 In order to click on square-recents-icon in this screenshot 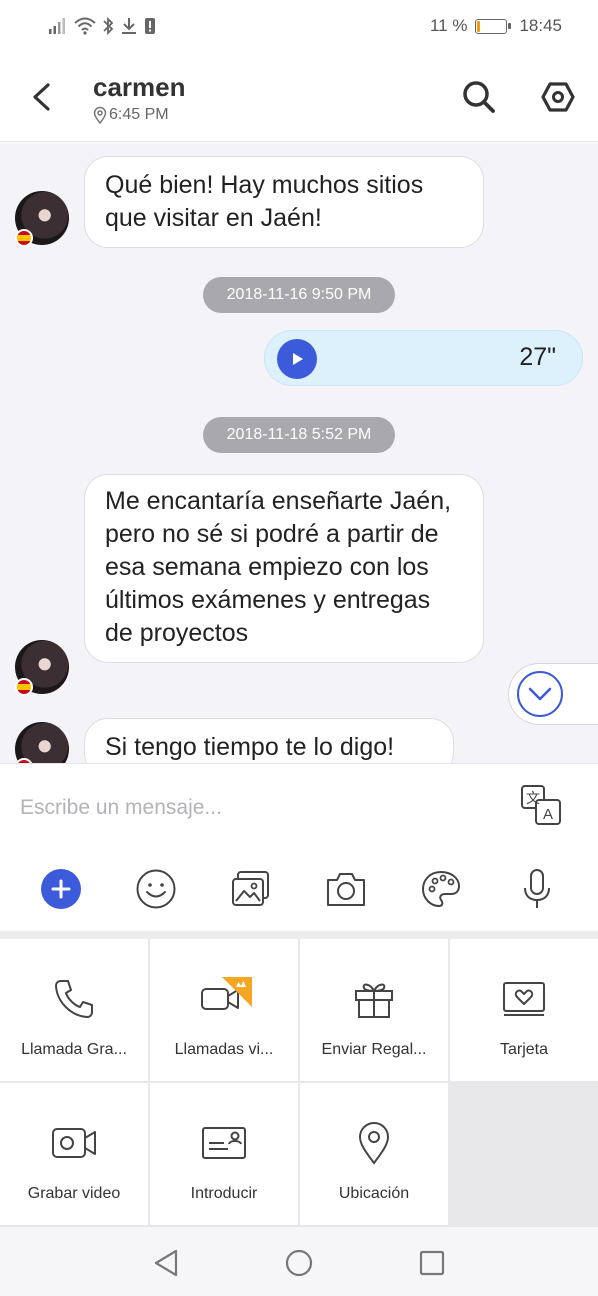, I will do `click(432, 1263)`.